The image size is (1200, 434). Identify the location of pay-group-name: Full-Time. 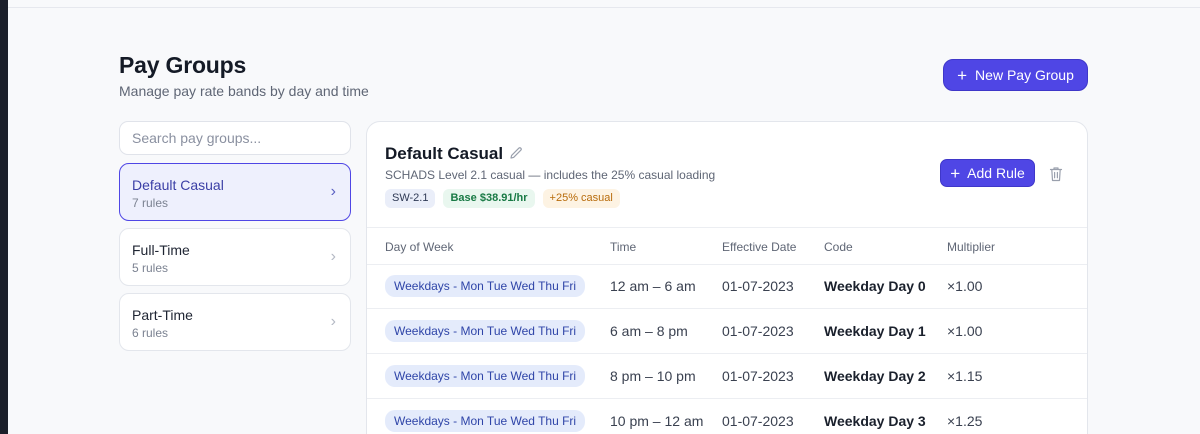
(161, 250).